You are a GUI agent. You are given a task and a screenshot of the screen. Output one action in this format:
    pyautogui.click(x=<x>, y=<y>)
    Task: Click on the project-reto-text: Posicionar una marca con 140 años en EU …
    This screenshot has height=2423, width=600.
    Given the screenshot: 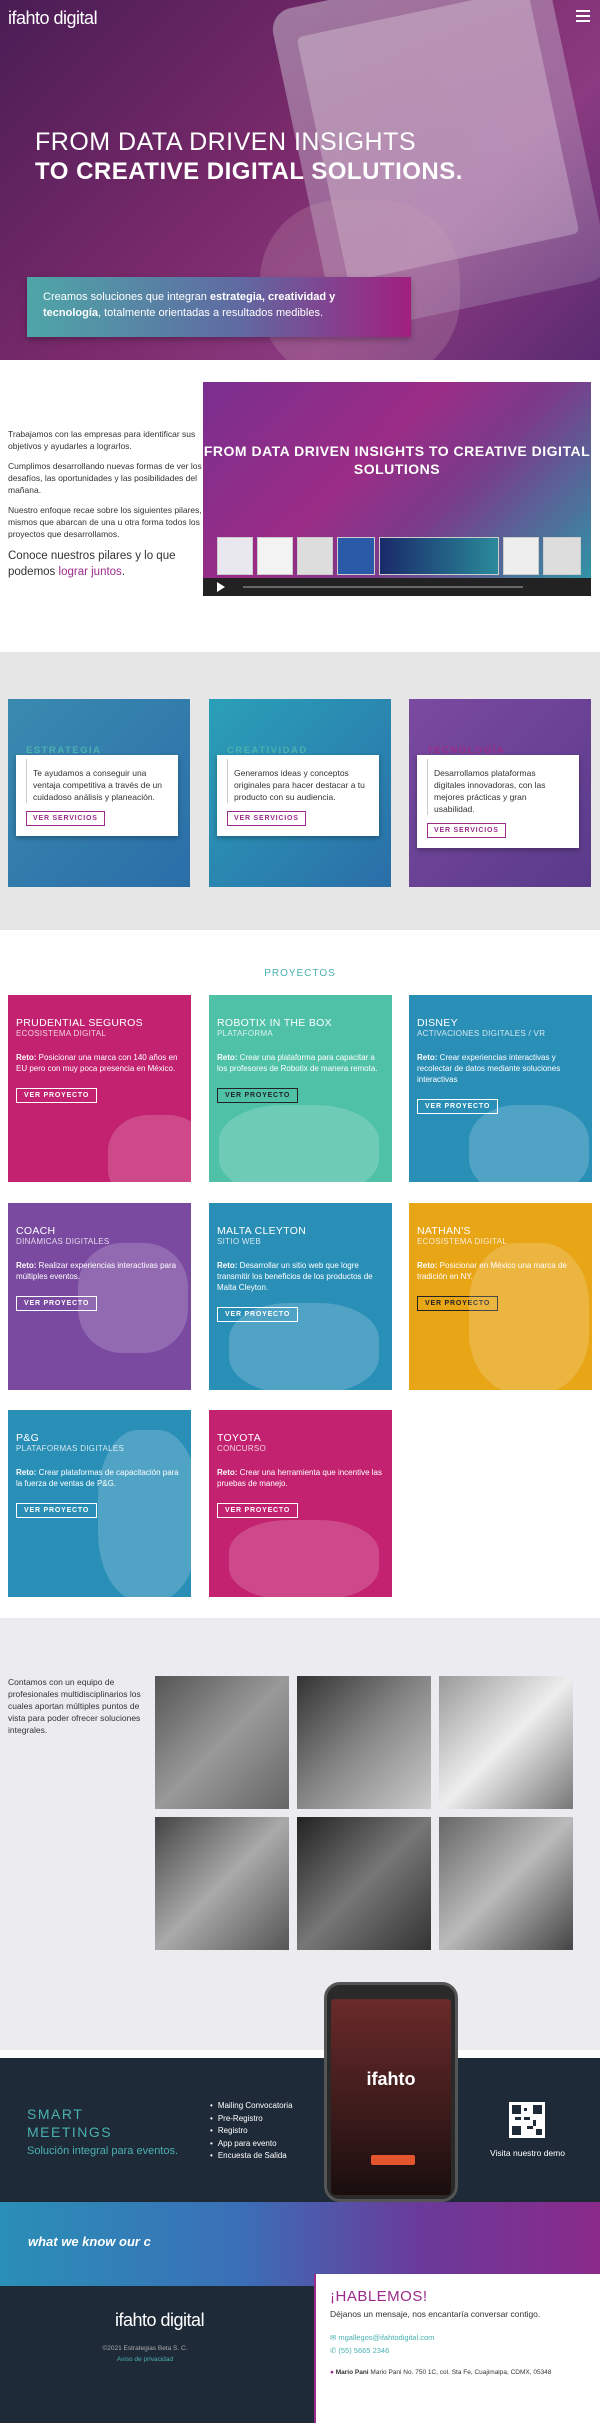 What is the action you would take?
    pyautogui.click(x=97, y=1063)
    